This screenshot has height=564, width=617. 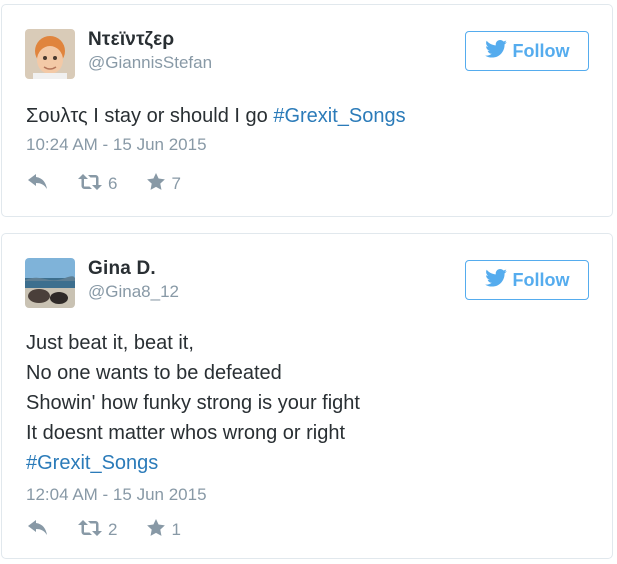 I want to click on tweet-text-body: Σουλτς I stay or should I go, so click(x=150, y=116).